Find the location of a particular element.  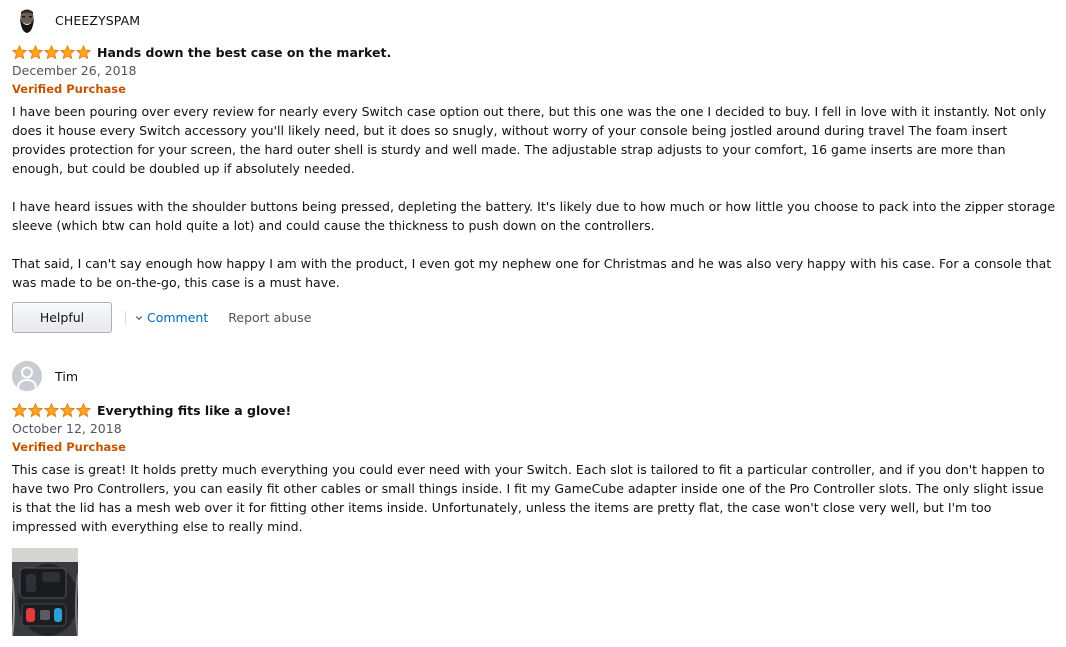

review-date: October 12, 2018 is located at coordinates (67, 428).